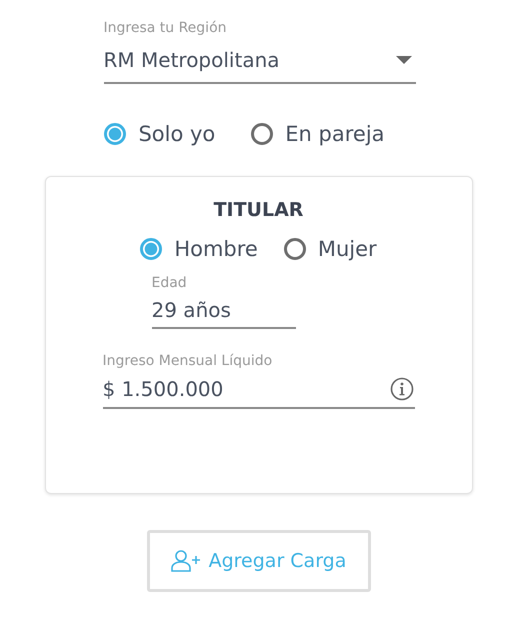 Image resolution: width=517 pixels, height=631 pixels. I want to click on field-label: Ingresa tu Región, so click(166, 28).